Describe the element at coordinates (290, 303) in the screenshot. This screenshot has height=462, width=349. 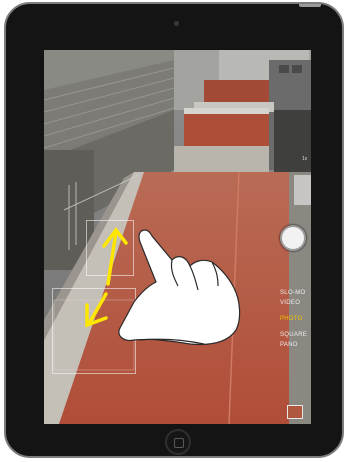
I see `mode-video: VIDEO` at that location.